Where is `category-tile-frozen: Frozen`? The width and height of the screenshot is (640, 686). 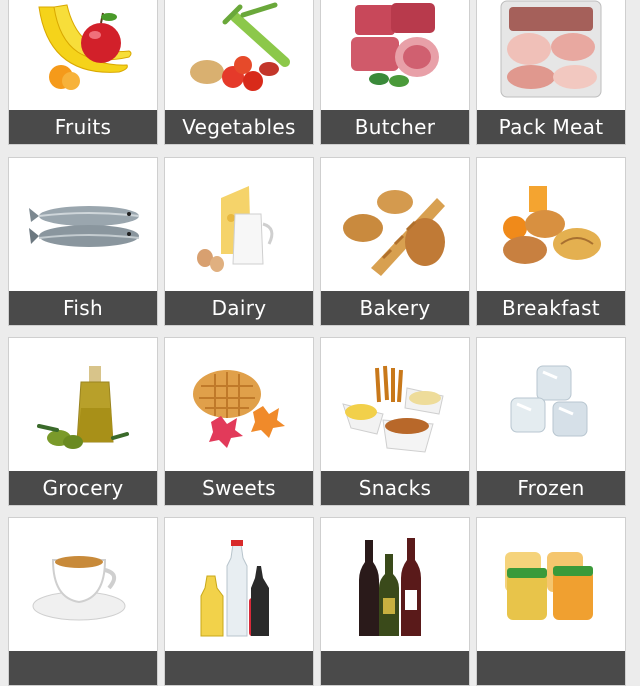 category-tile-frozen: Frozen is located at coordinates (551, 421).